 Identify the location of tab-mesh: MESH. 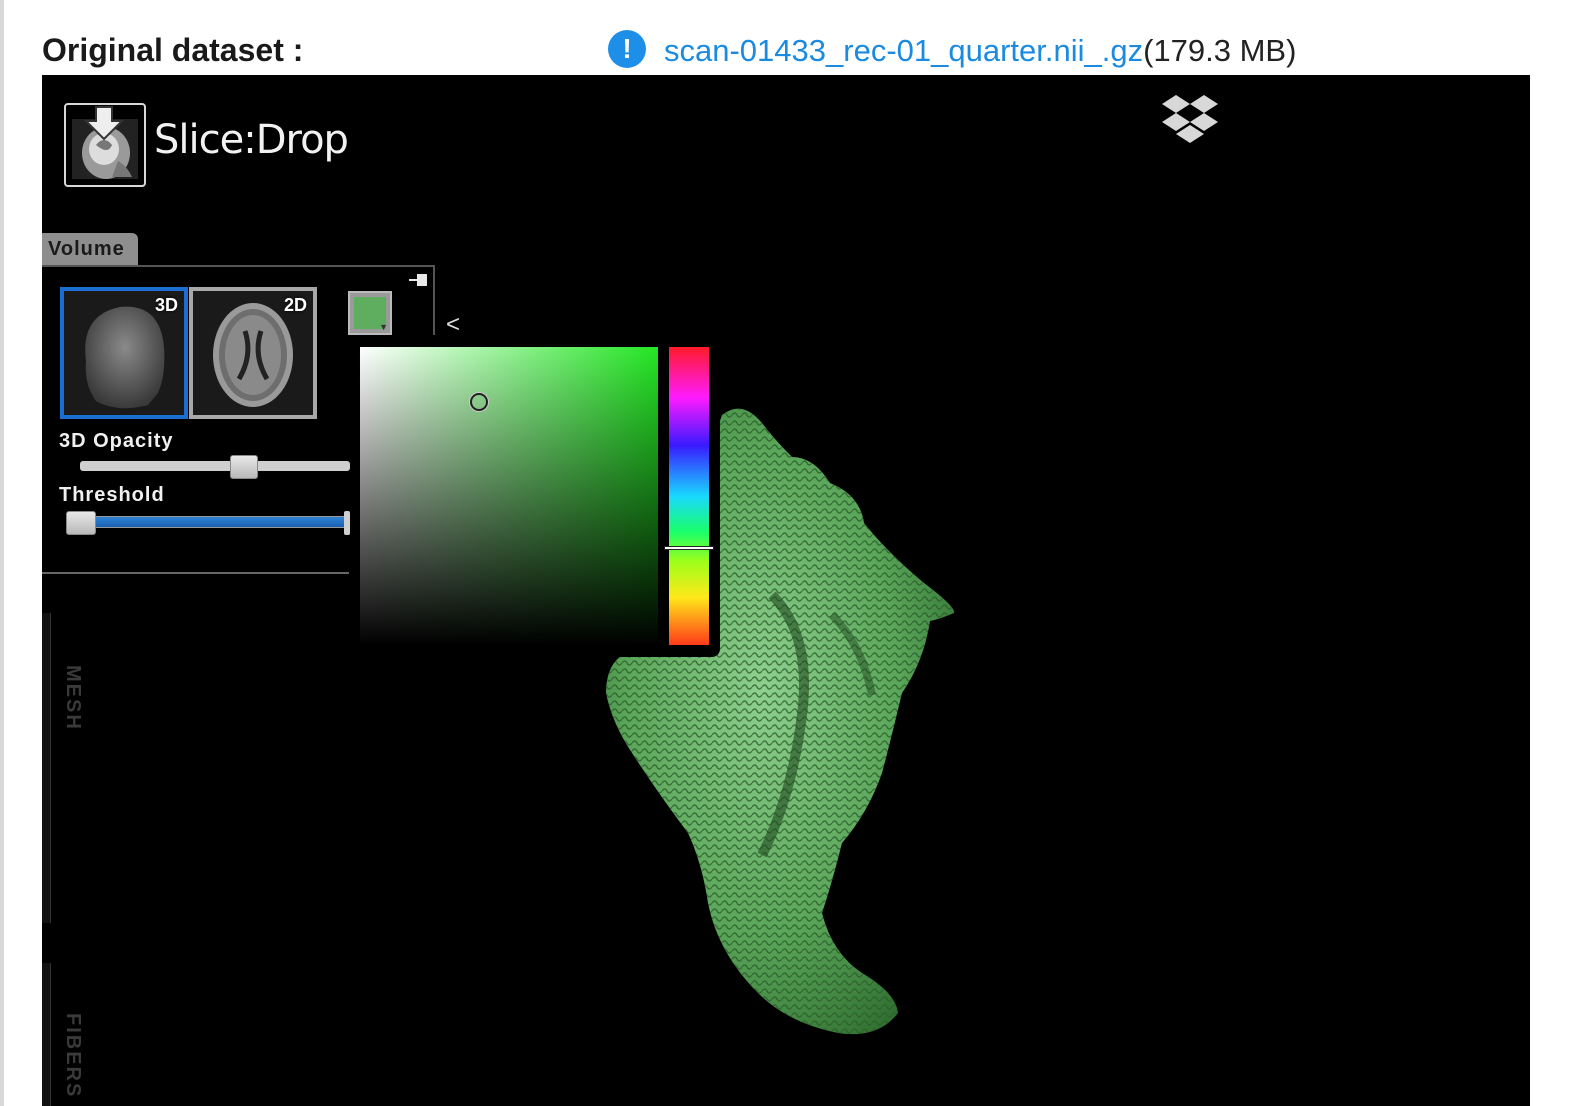
(72, 698).